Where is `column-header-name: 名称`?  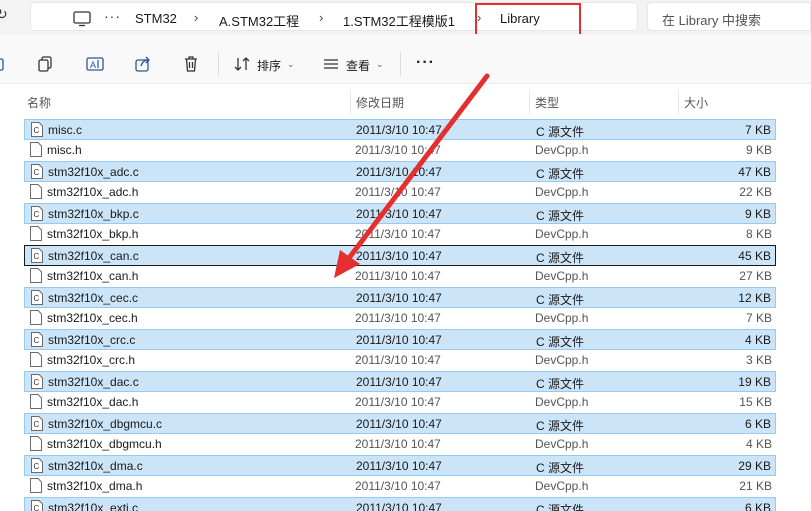
column-header-name: 名称 is located at coordinates (39, 102).